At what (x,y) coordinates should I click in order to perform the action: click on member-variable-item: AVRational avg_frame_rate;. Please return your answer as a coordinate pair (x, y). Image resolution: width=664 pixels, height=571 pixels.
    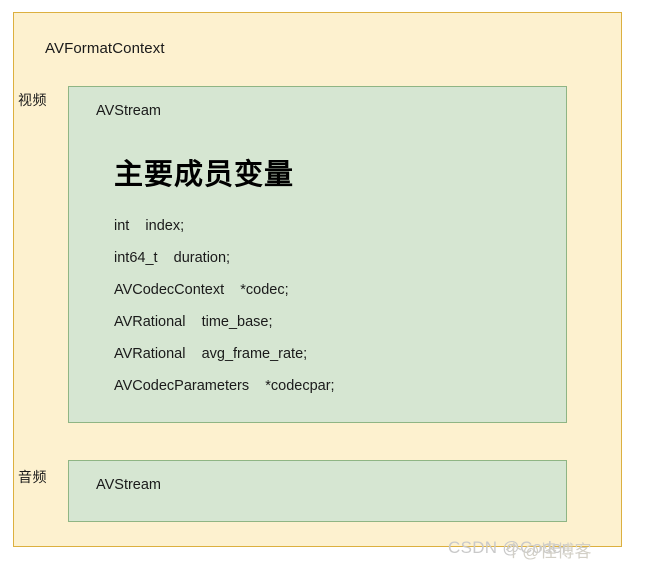
    Looking at the image, I should click on (211, 354).